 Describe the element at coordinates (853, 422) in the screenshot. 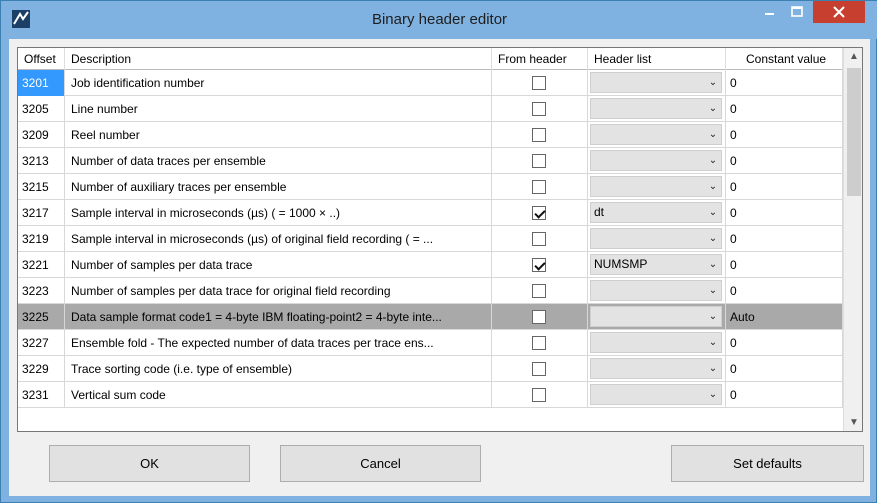

I see `scroll-down-icon: ▼` at that location.